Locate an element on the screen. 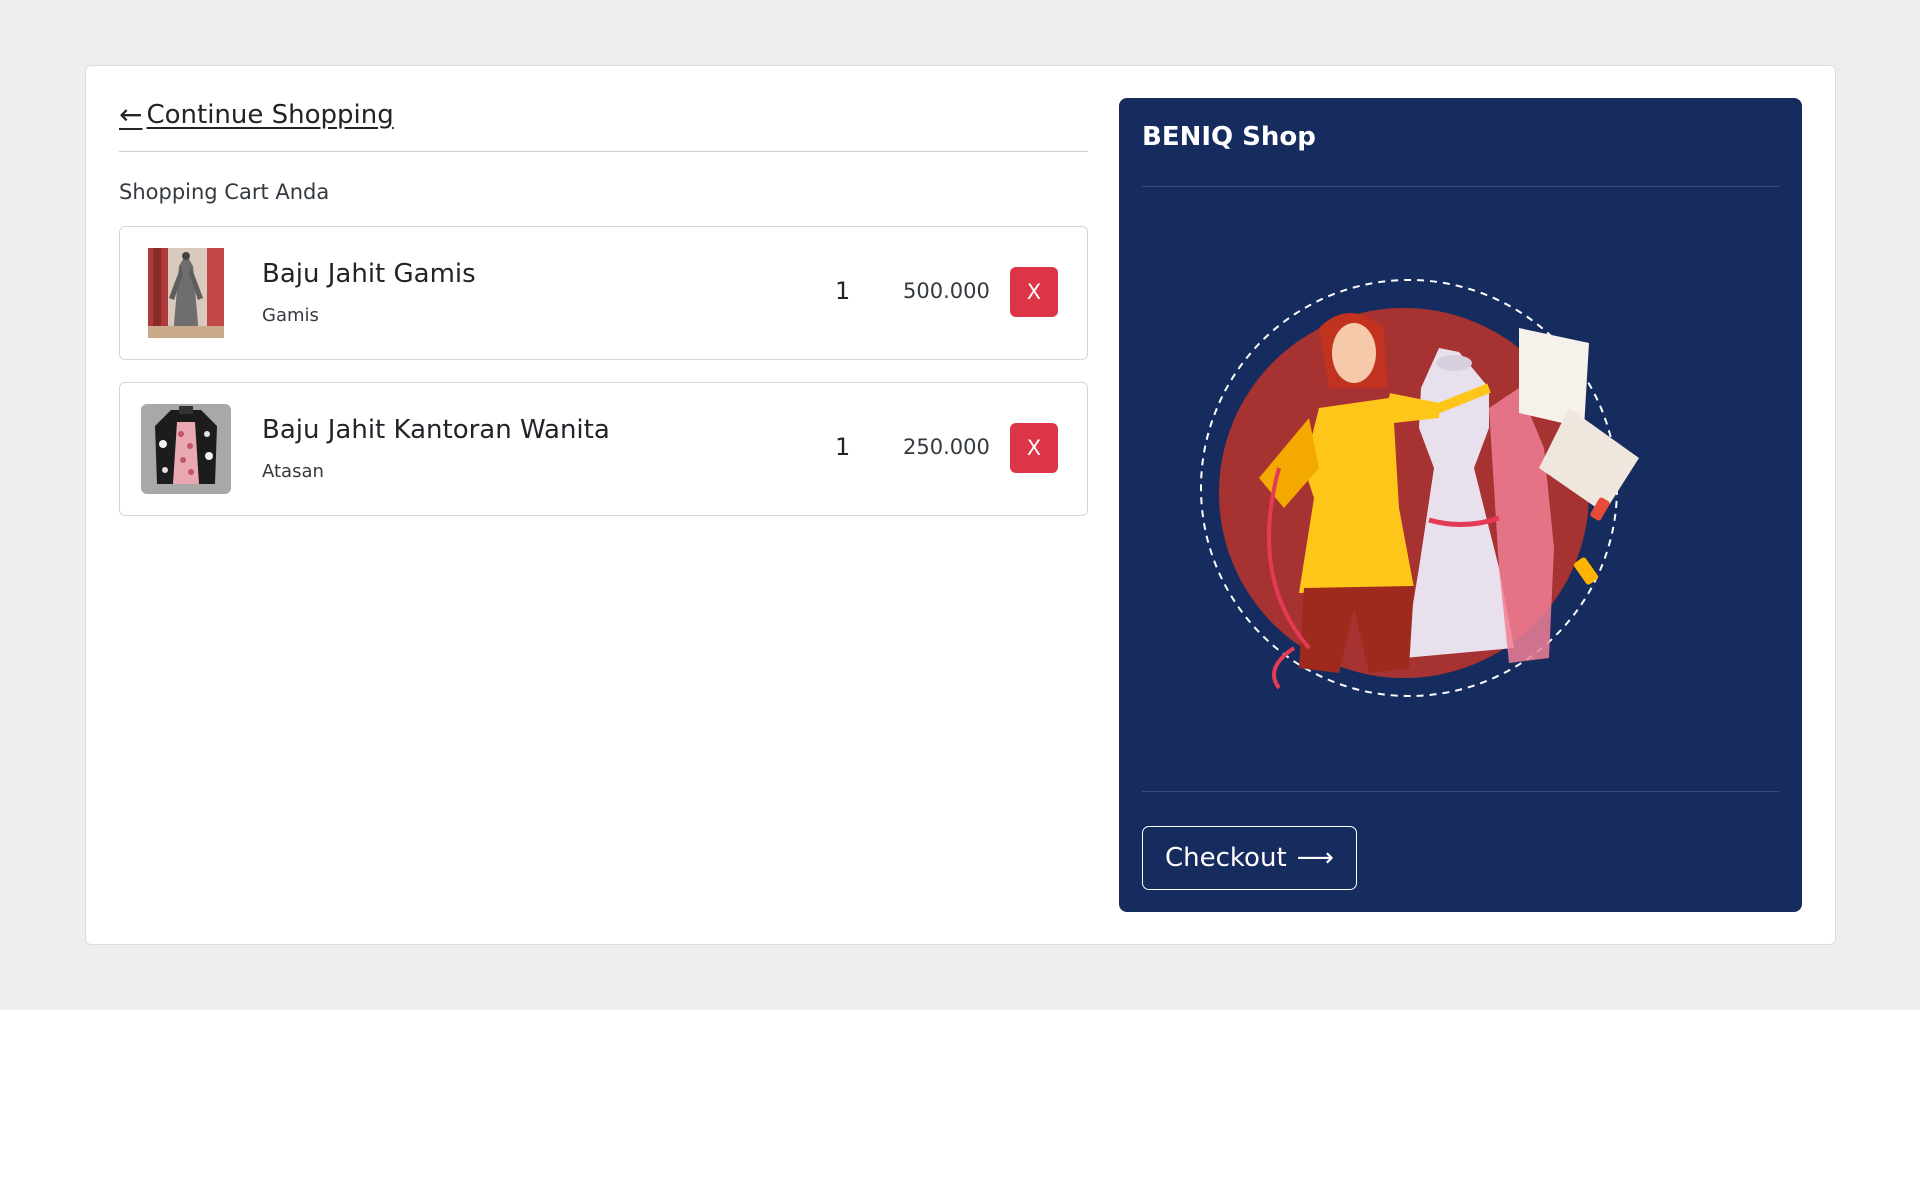 Image resolution: width=1920 pixels, height=1200 pixels. shop-title: BENIQ Shop is located at coordinates (1229, 137).